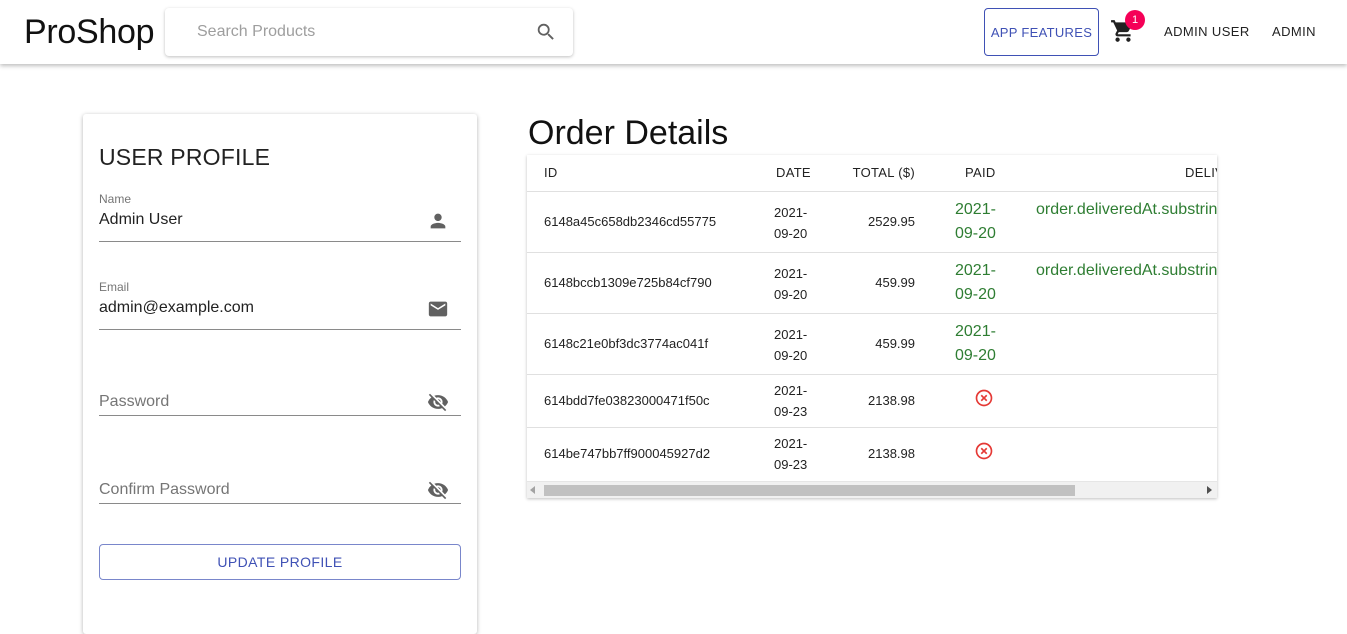 The width and height of the screenshot is (1347, 634). I want to click on search-input, so click(345, 32).